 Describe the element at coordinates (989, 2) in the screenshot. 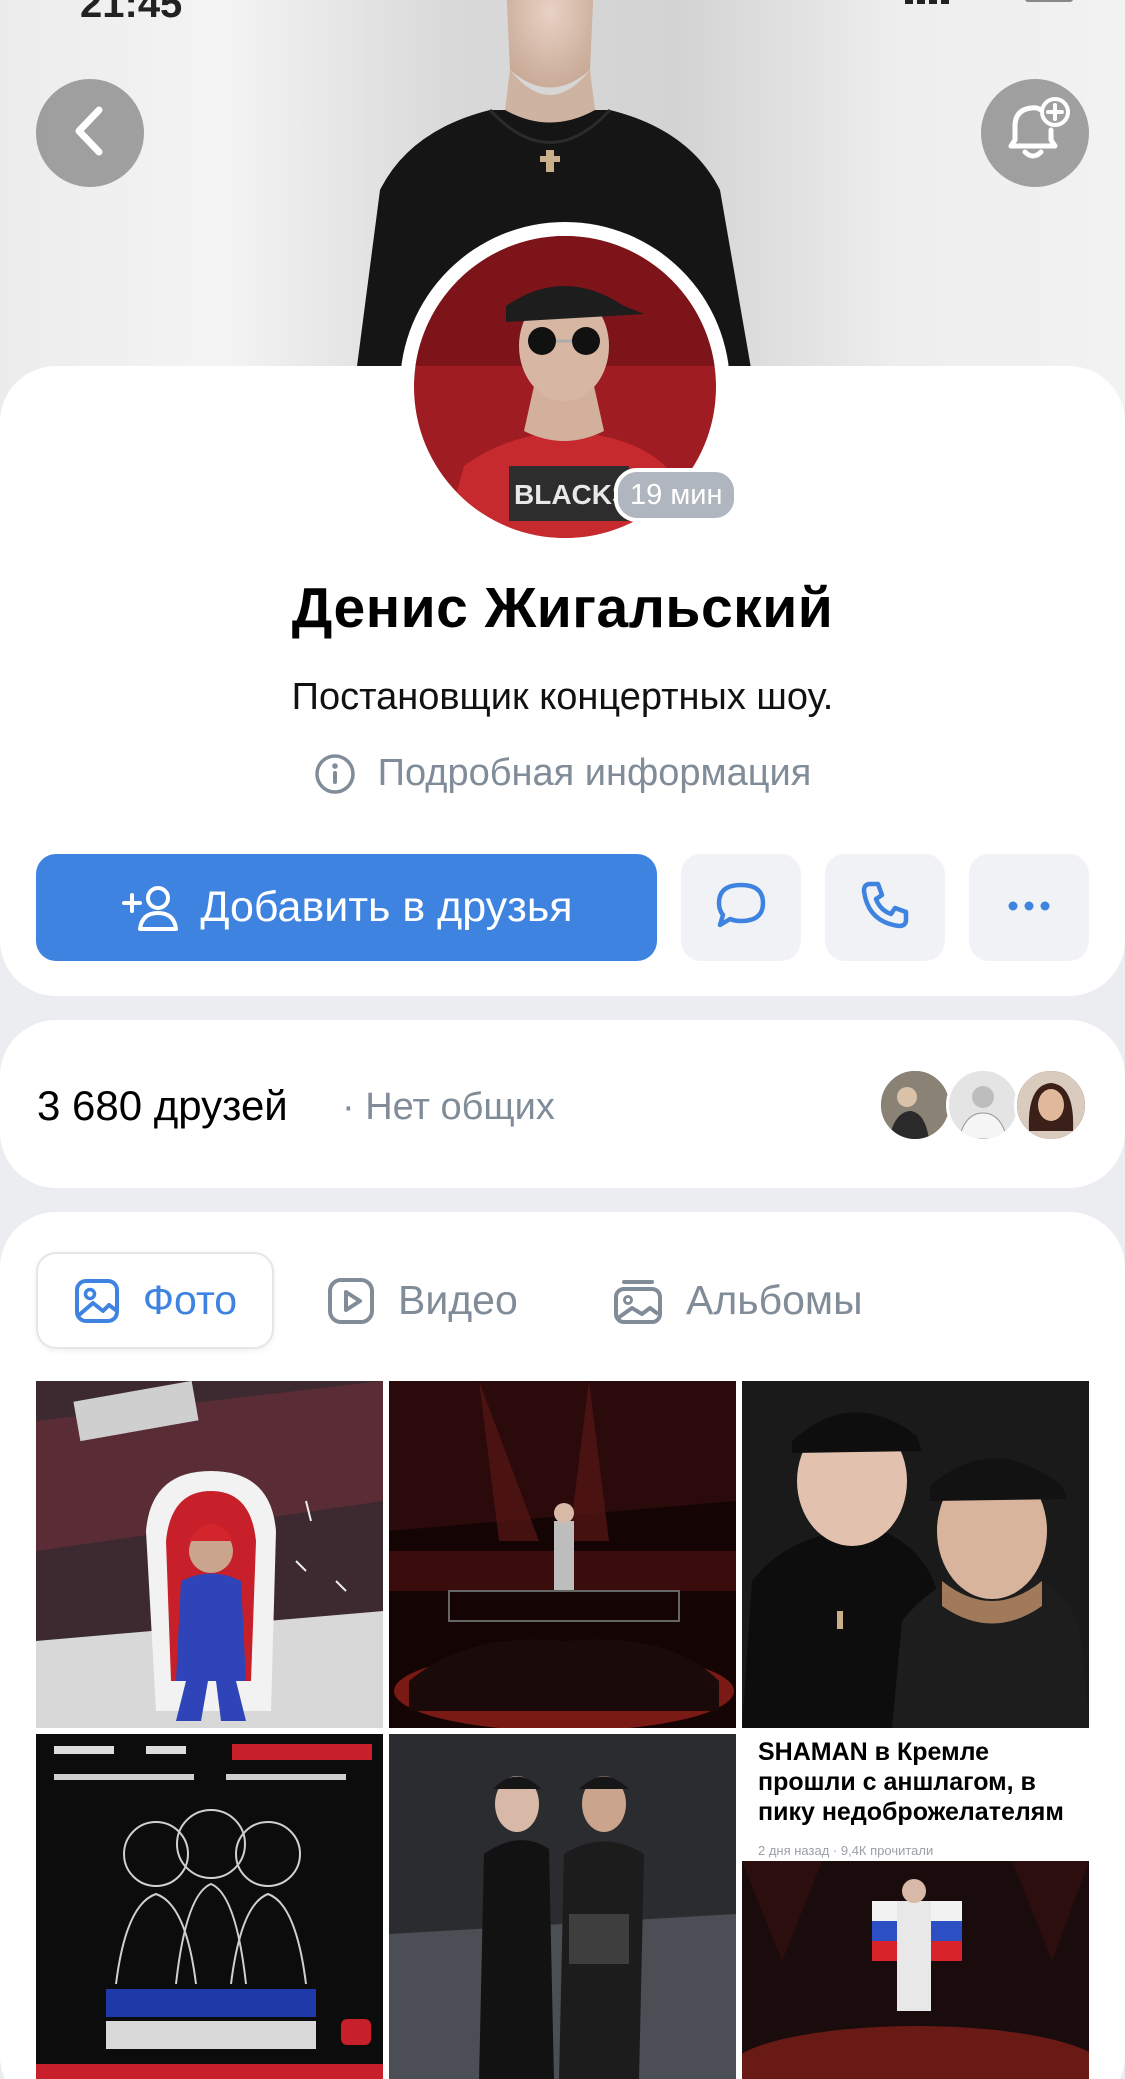

I see `status-bar-indicators` at that location.